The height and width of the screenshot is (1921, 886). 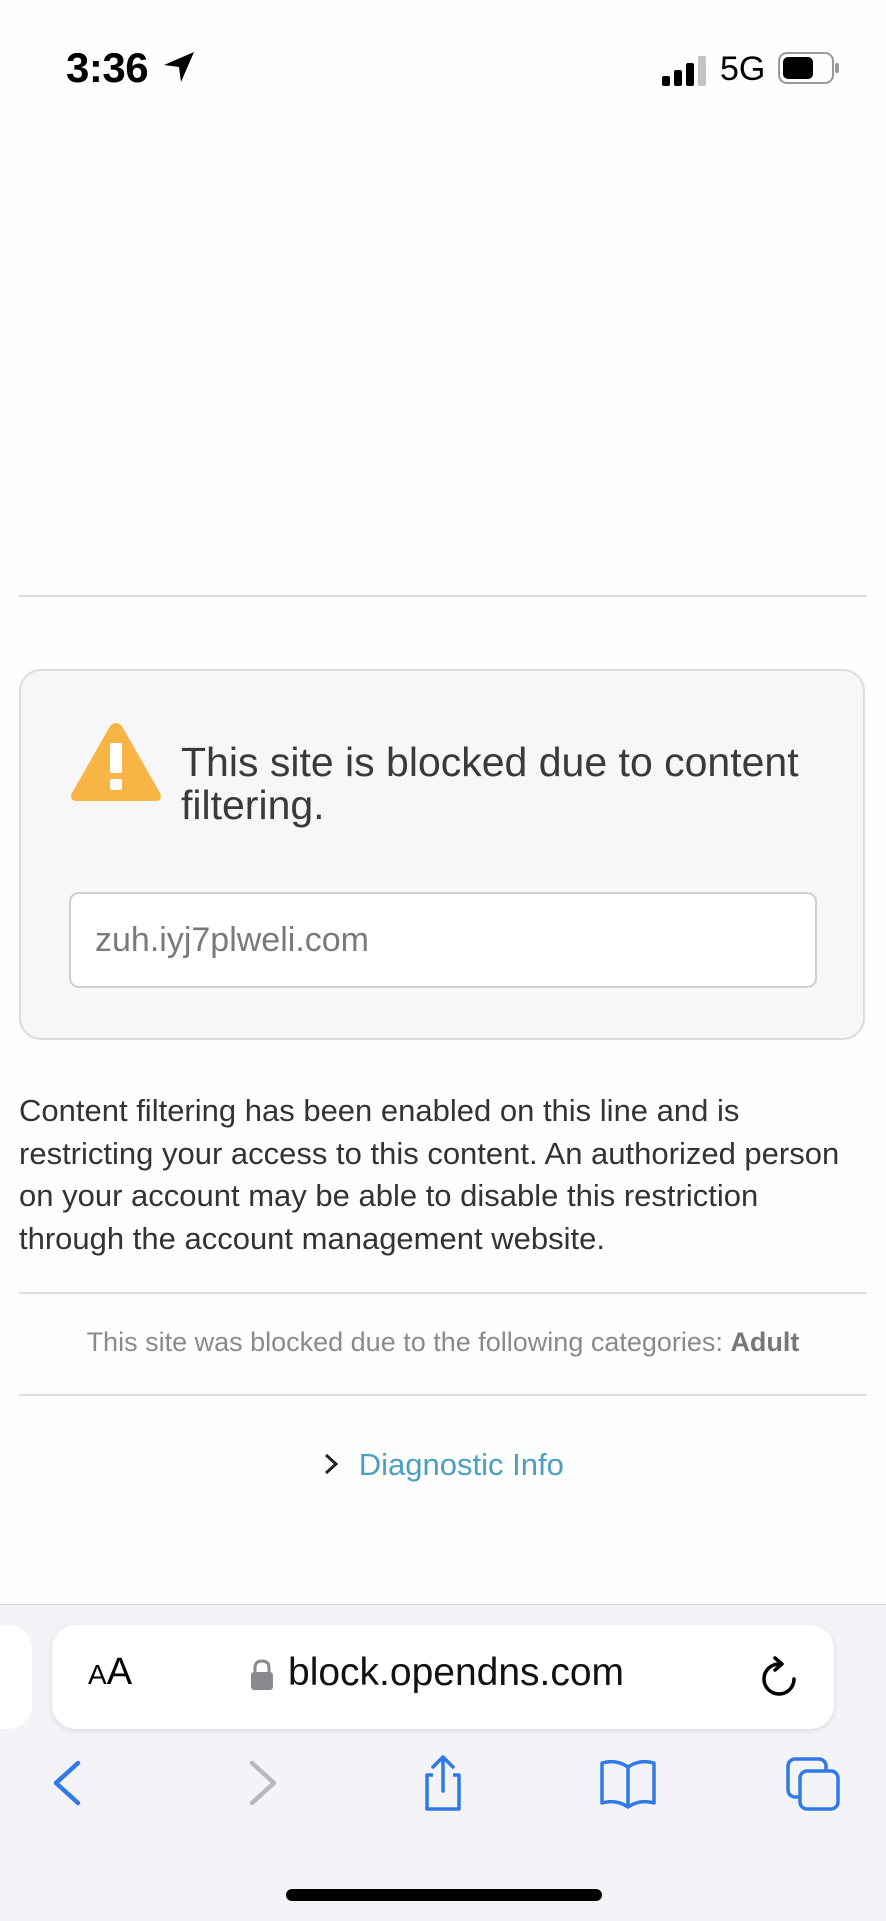 What do you see at coordinates (780, 1678) in the screenshot?
I see `reload-icon` at bounding box center [780, 1678].